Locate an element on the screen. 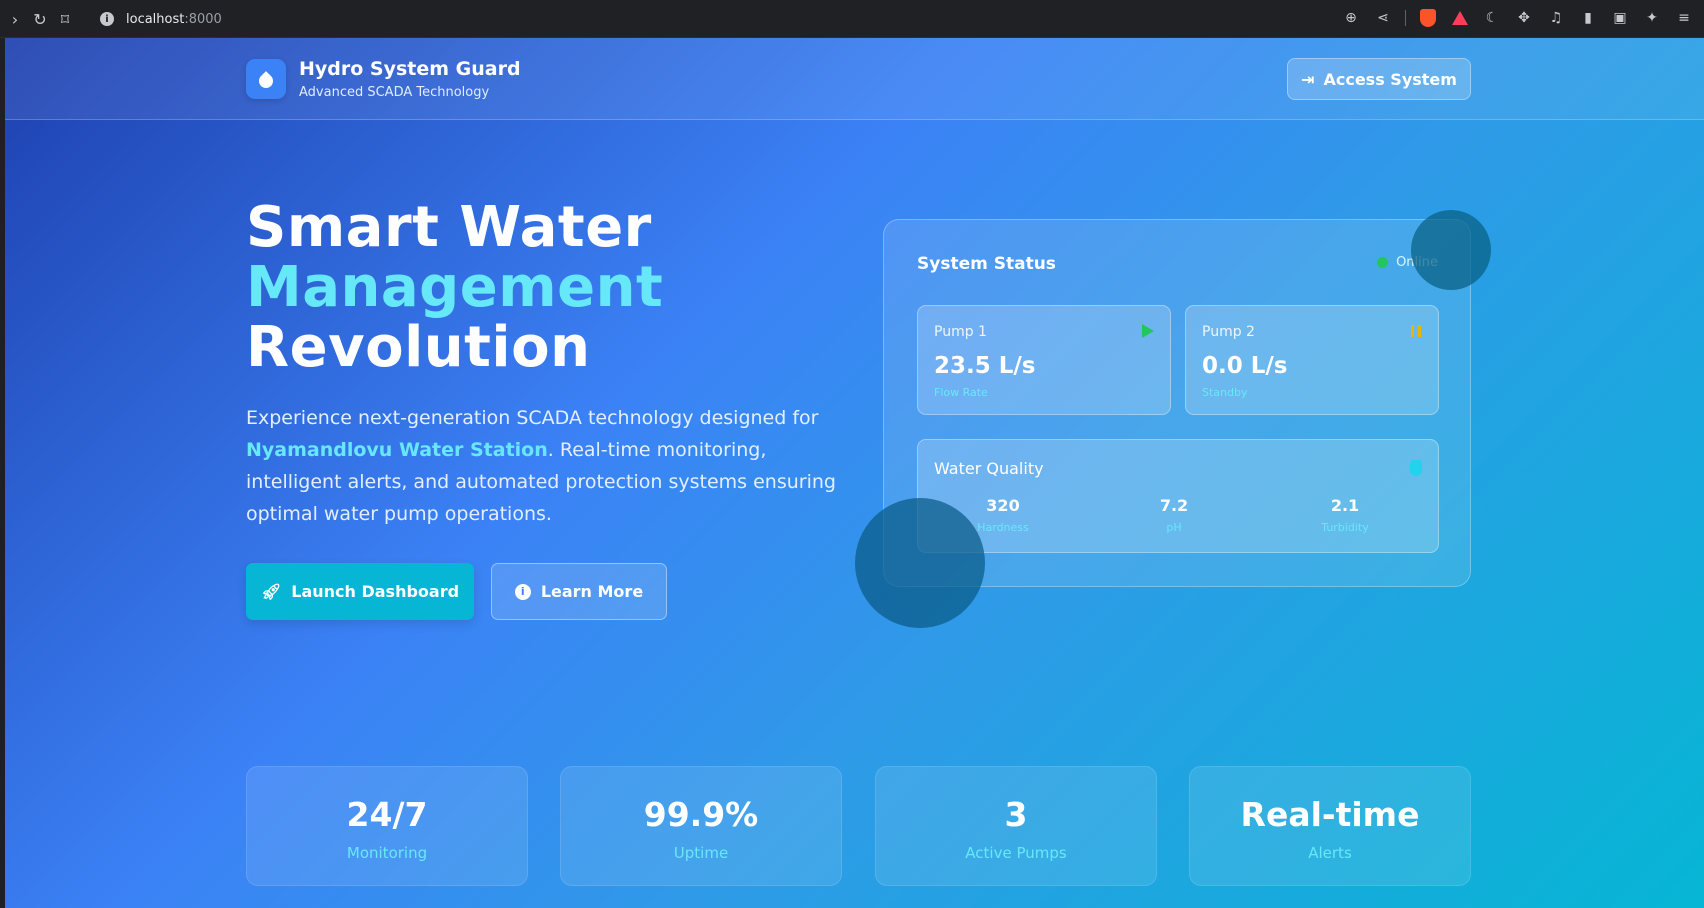  info-icon: i is located at coordinates (522, 591).